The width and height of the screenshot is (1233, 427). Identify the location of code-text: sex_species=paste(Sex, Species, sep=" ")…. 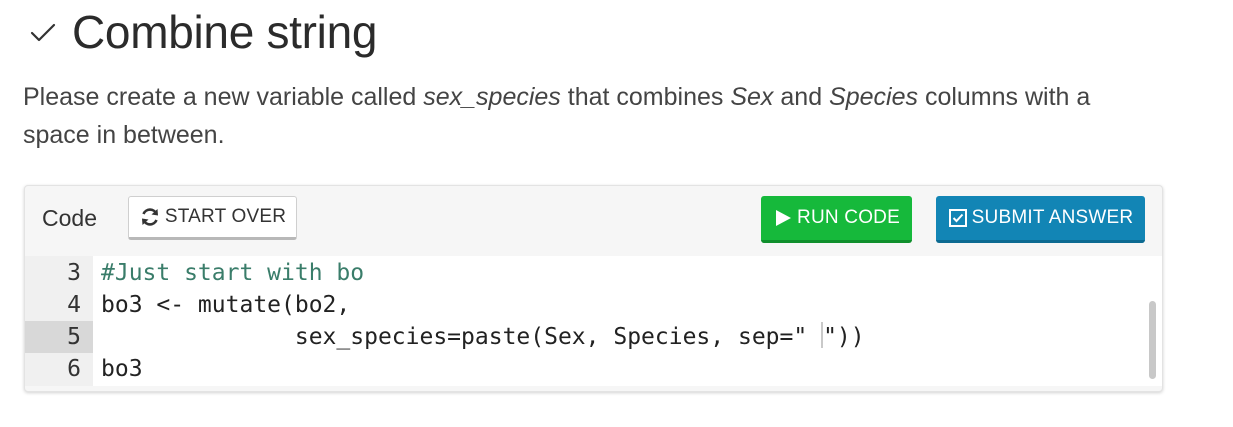
(483, 336).